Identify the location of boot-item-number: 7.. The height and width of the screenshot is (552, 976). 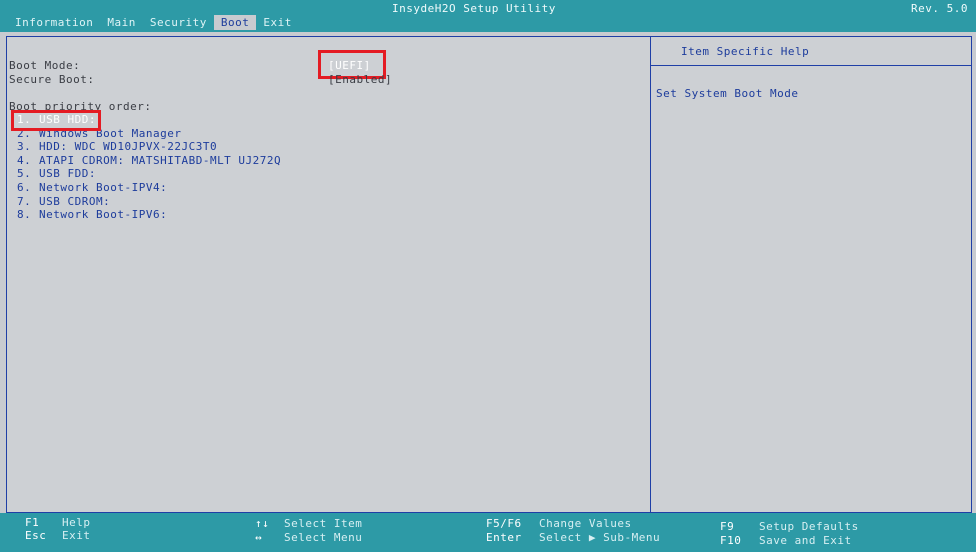
(24, 201).